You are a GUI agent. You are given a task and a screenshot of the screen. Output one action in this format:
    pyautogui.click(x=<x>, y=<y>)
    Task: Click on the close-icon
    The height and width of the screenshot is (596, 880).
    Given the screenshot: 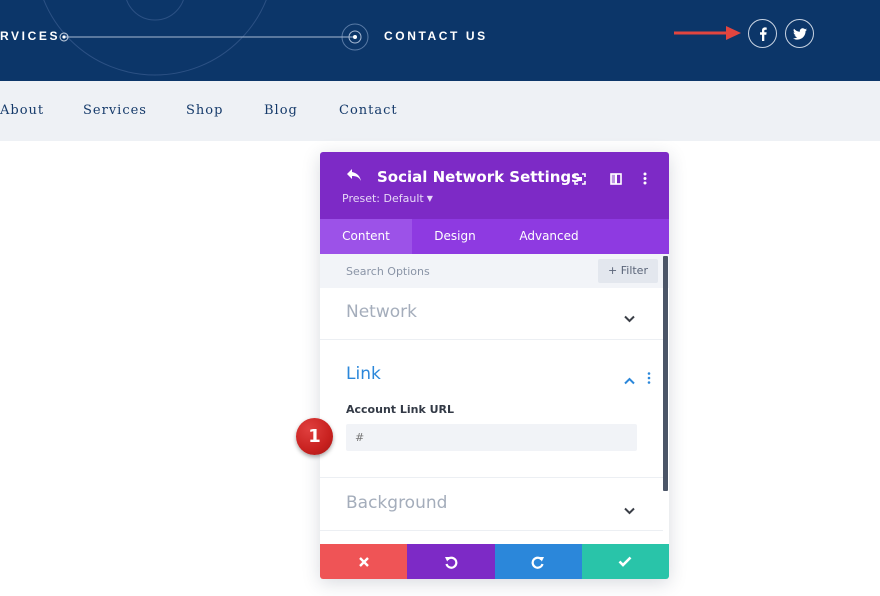 What is the action you would take?
    pyautogui.click(x=363, y=561)
    